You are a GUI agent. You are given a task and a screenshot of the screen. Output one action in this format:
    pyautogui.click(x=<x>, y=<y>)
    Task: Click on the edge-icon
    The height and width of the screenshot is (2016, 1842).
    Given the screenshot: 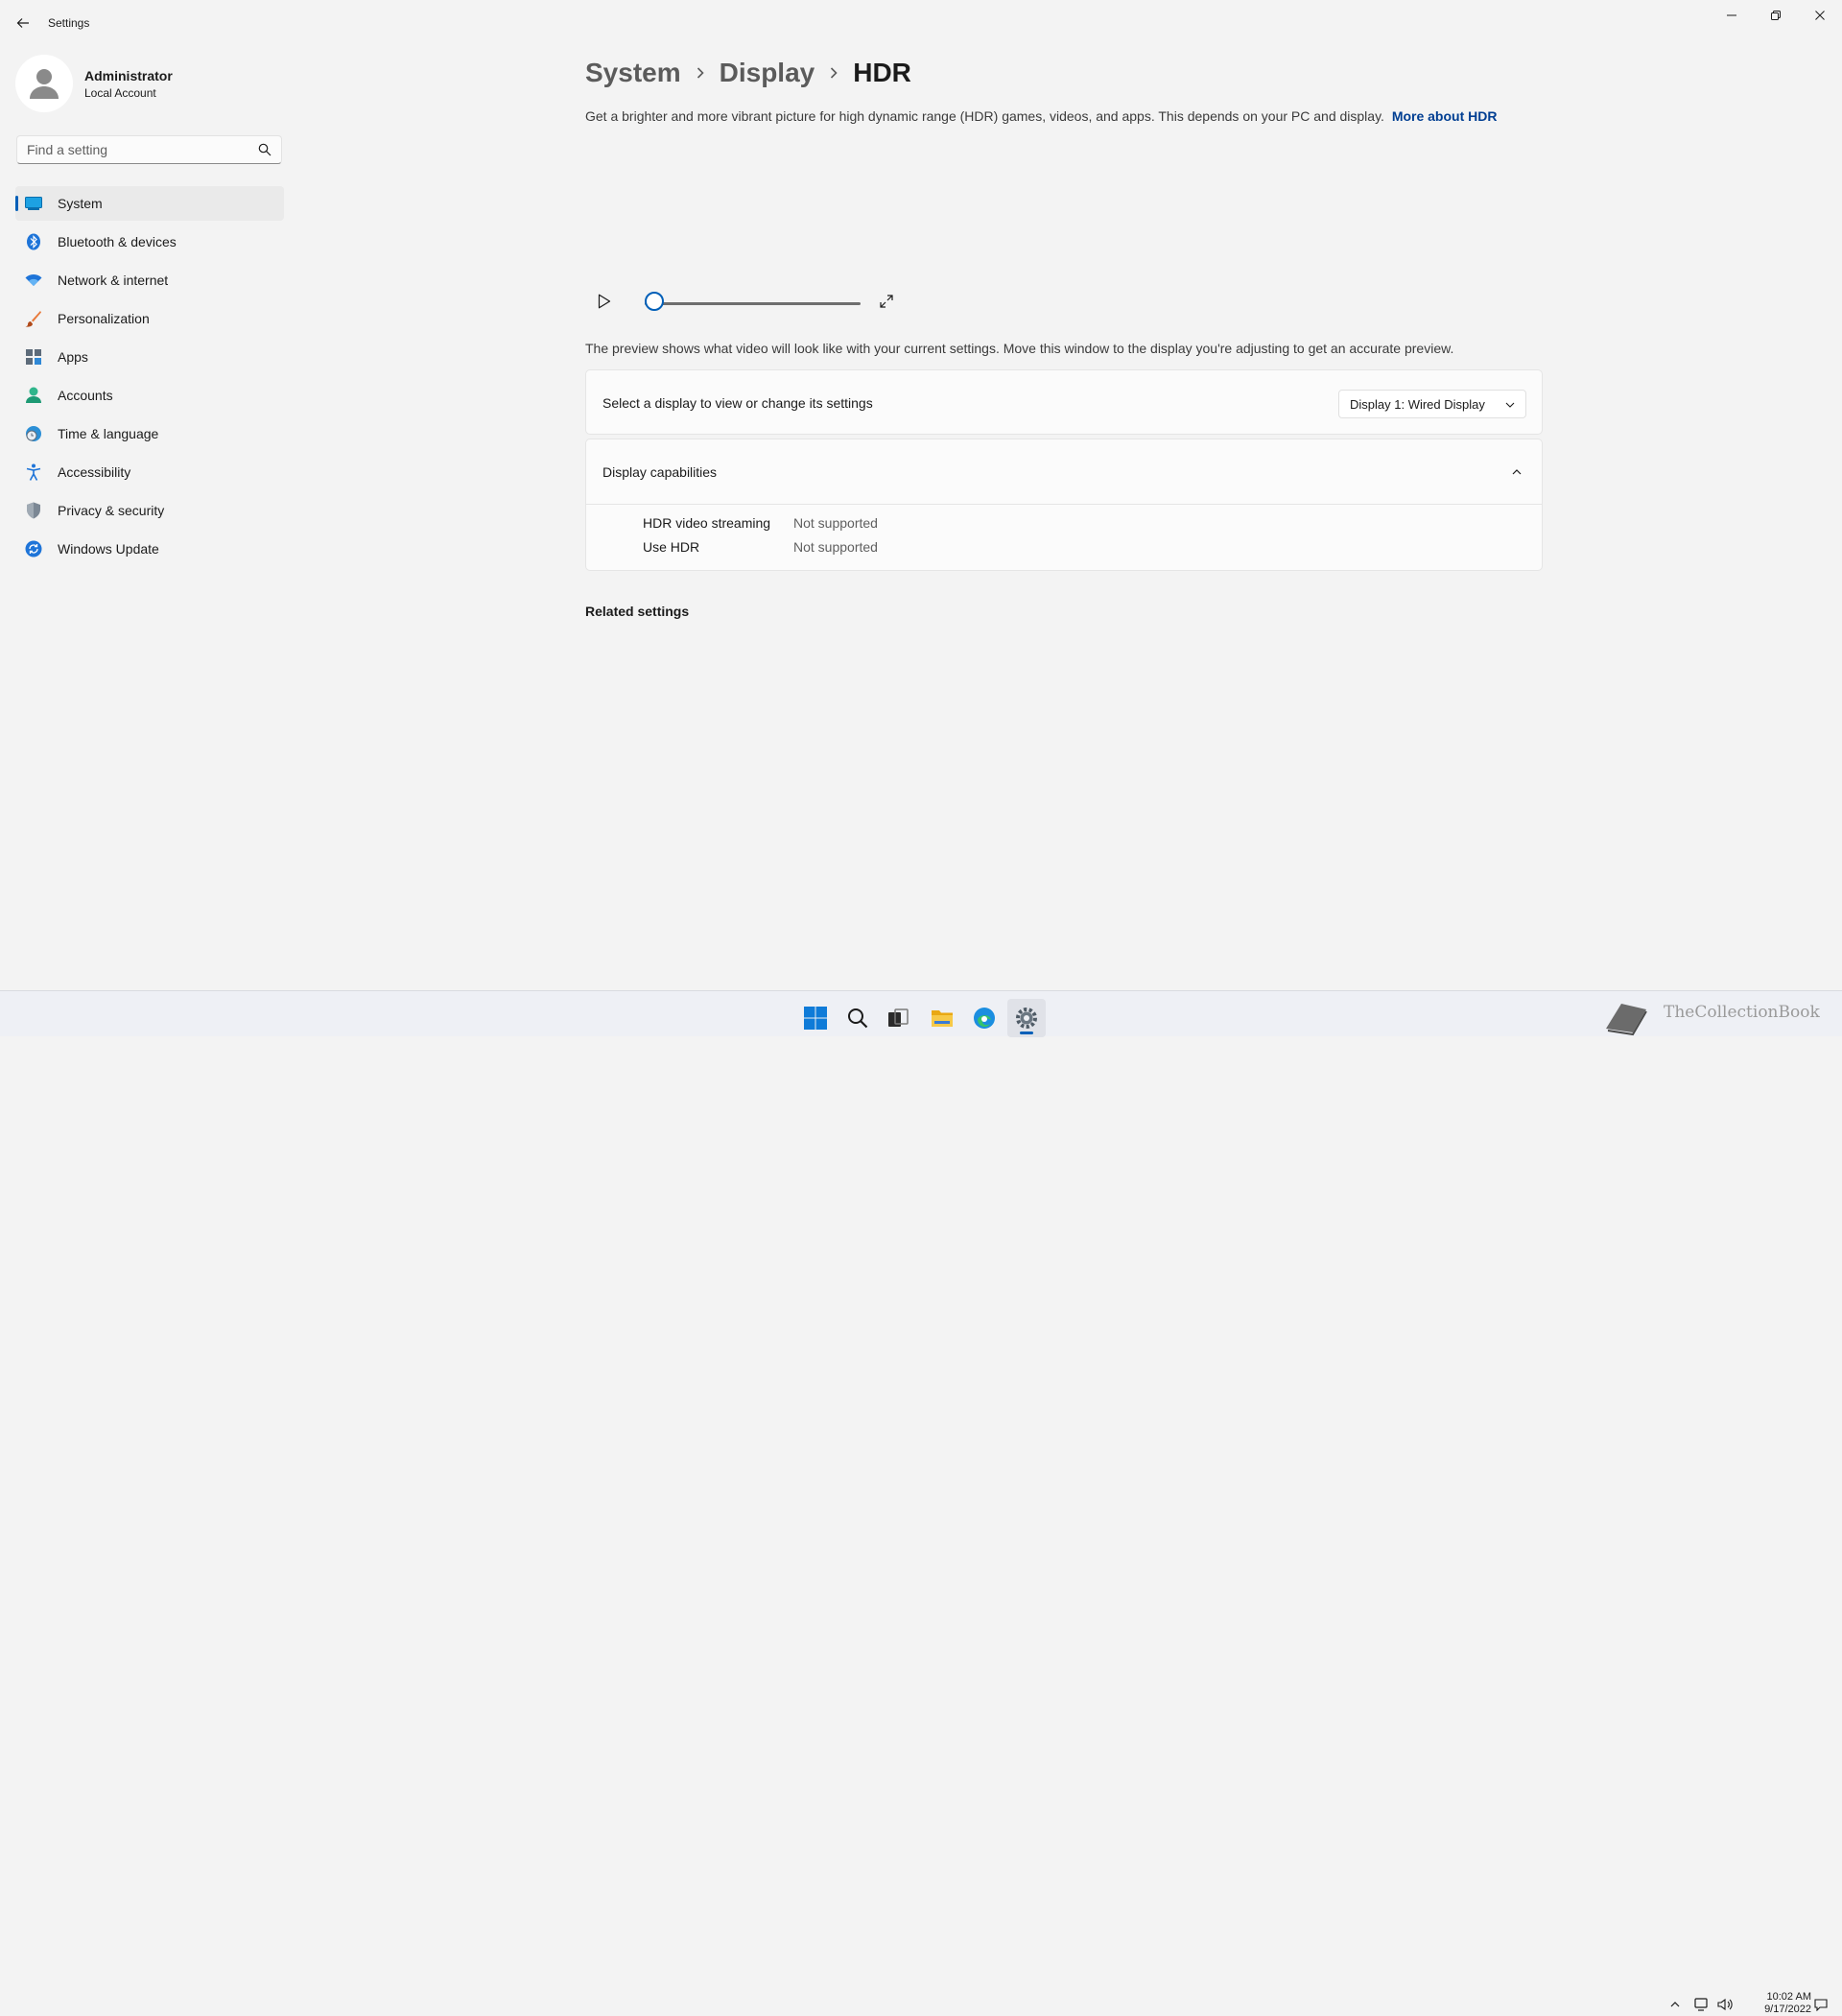 What is the action you would take?
    pyautogui.click(x=985, y=1018)
    